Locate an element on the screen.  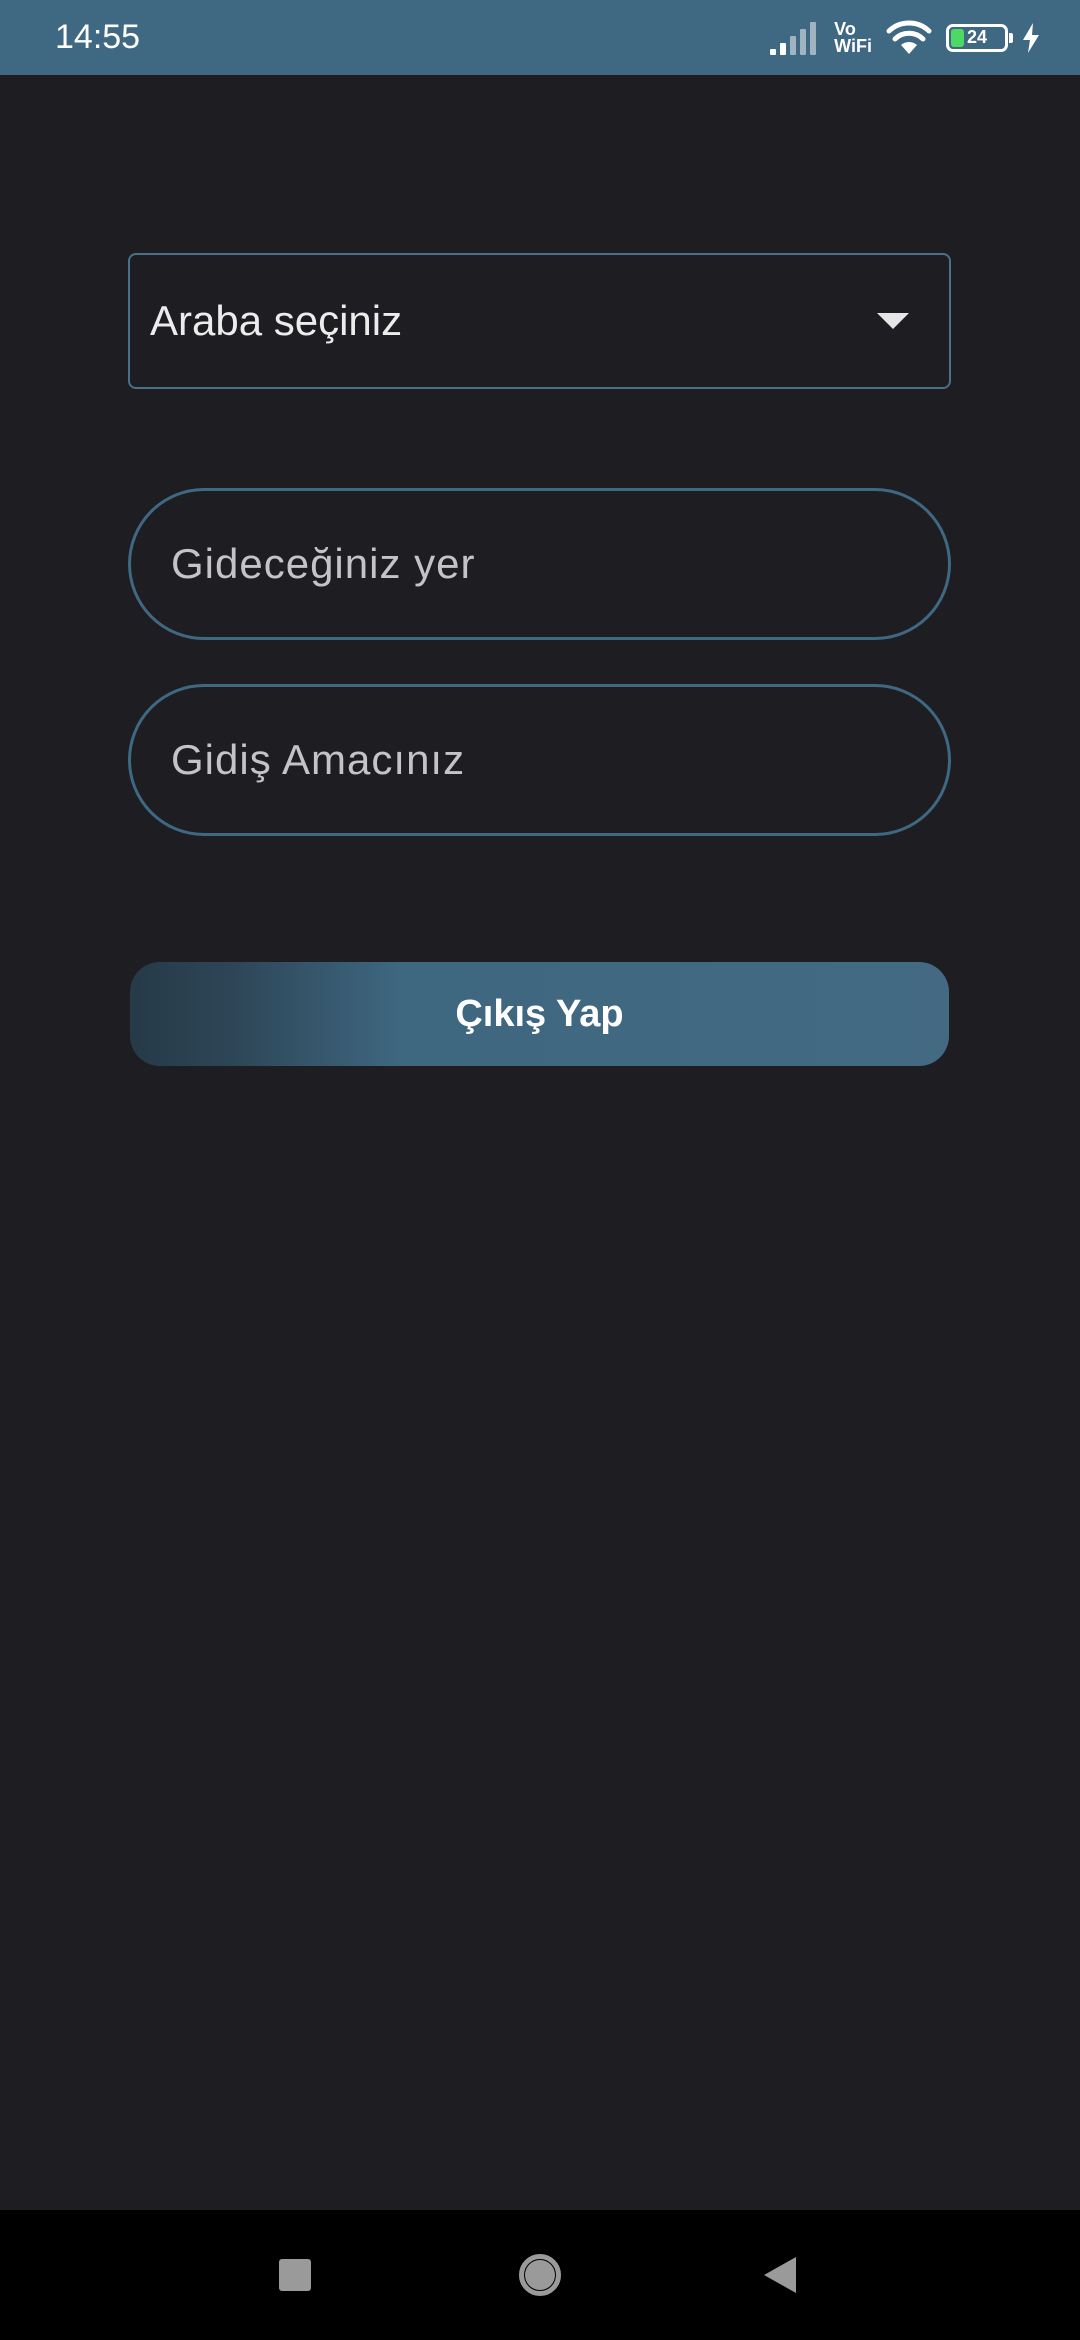
vowifi-bottom: WiFi is located at coordinates (853, 45).